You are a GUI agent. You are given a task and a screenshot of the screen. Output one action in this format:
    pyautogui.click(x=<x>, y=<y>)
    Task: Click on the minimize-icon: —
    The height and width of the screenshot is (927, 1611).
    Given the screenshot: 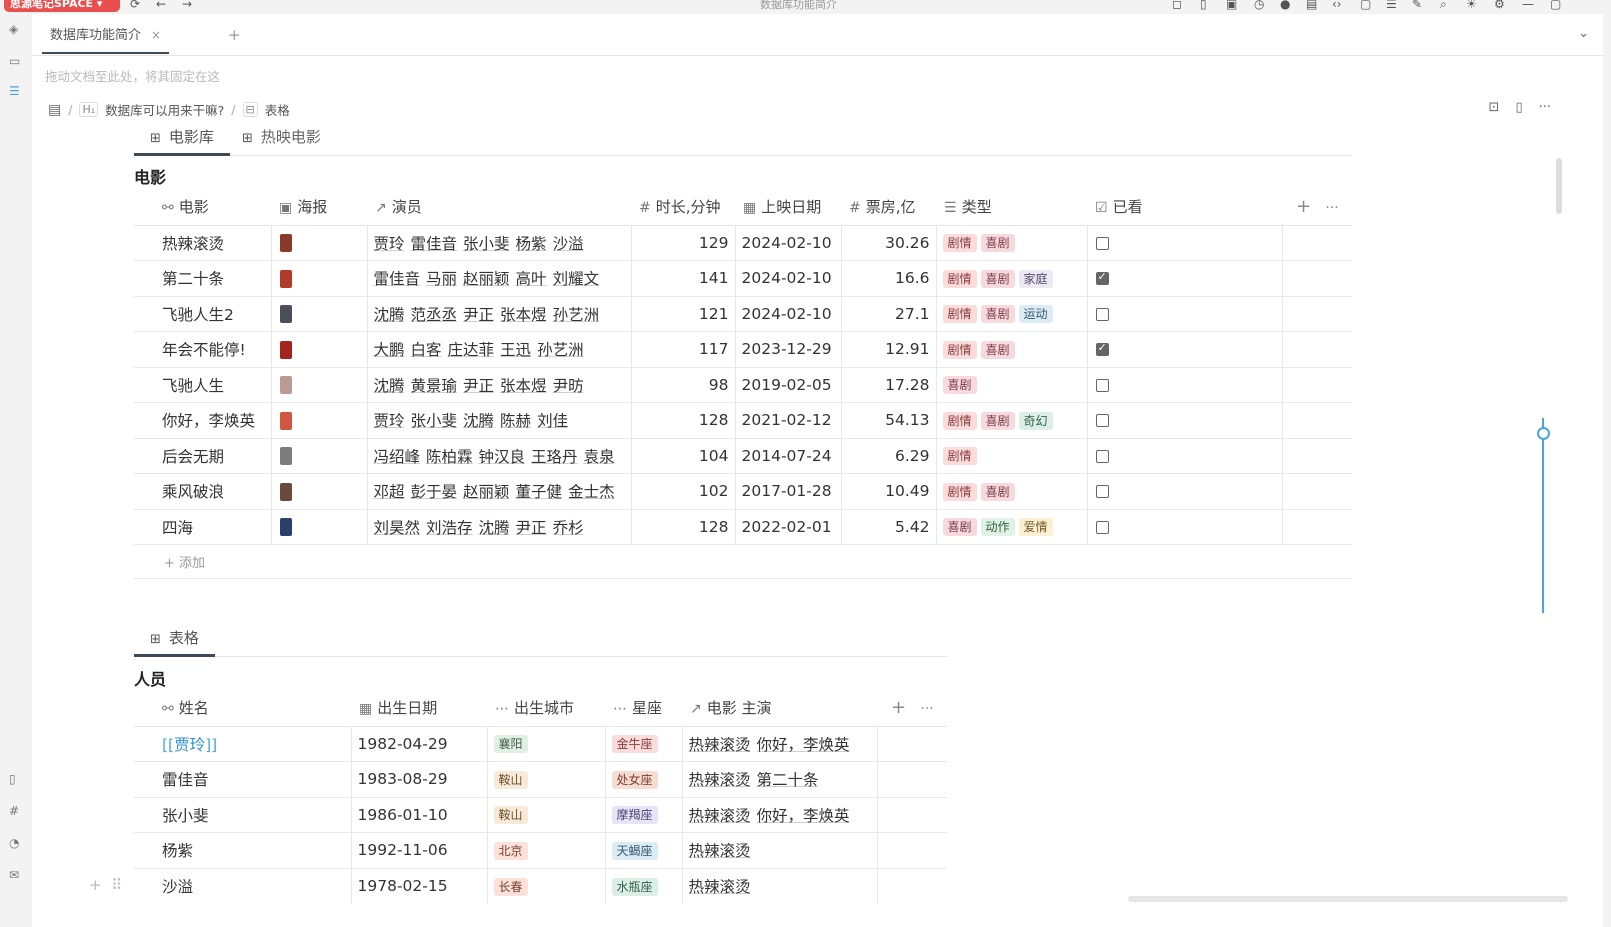 What is the action you would take?
    pyautogui.click(x=1528, y=5)
    